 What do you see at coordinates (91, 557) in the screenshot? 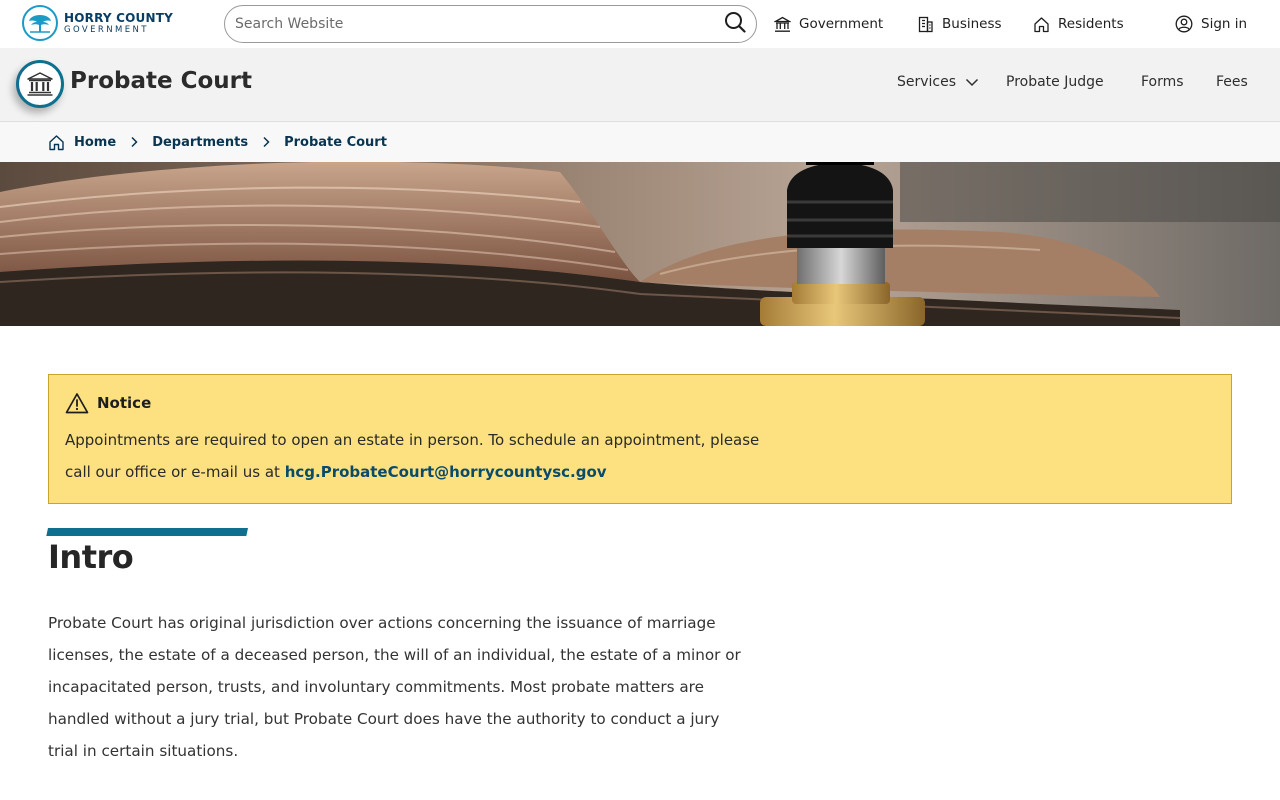
I see `intro-heading: Intro` at bounding box center [91, 557].